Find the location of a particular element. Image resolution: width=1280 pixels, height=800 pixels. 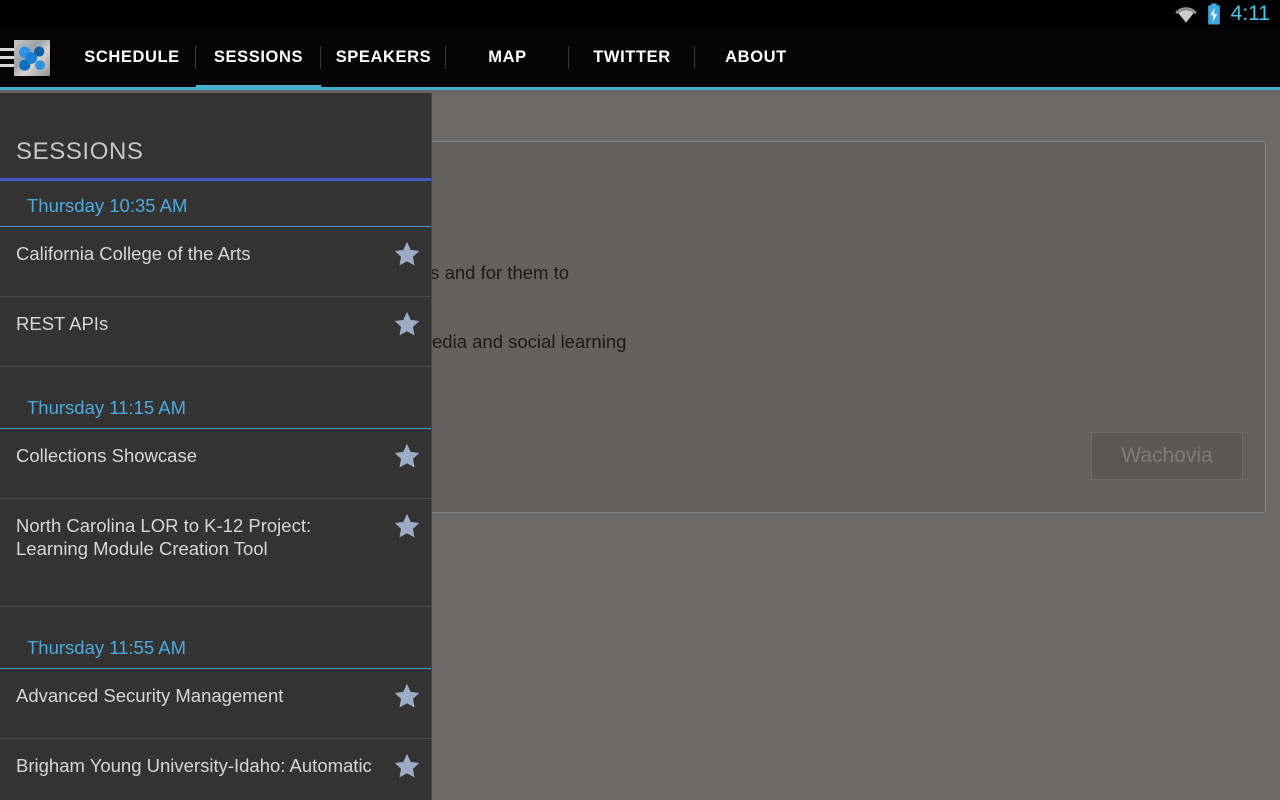

android-status-bar: 4:11 is located at coordinates (640, 14).